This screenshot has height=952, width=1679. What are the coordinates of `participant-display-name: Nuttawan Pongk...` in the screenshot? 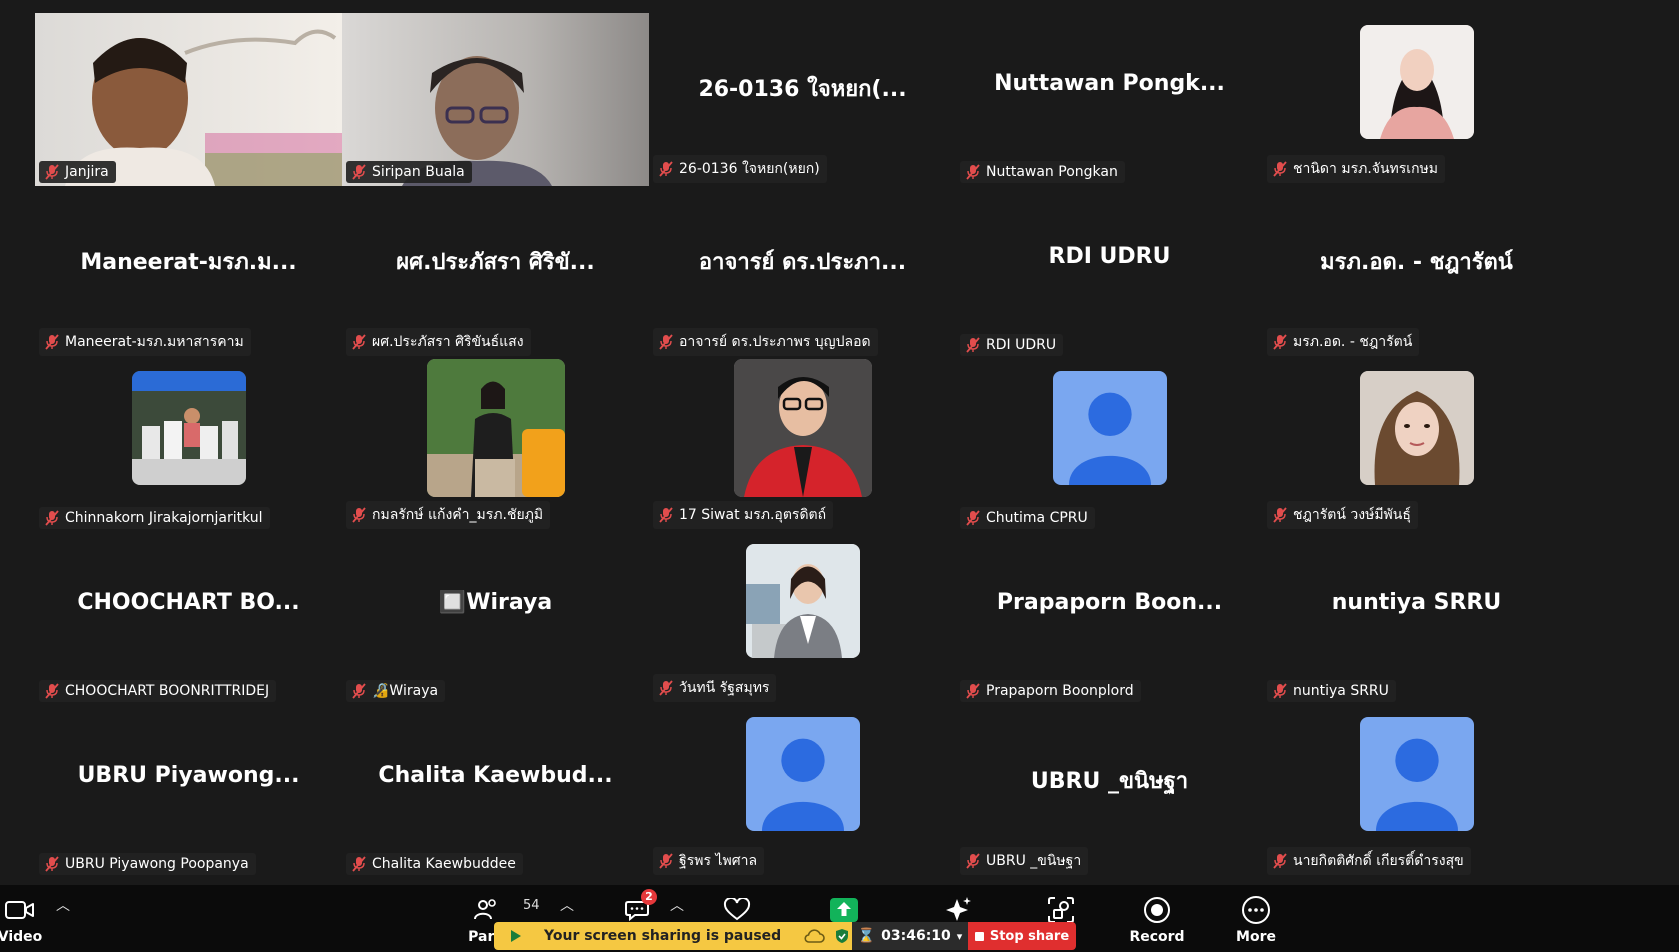 It's located at (1109, 83).